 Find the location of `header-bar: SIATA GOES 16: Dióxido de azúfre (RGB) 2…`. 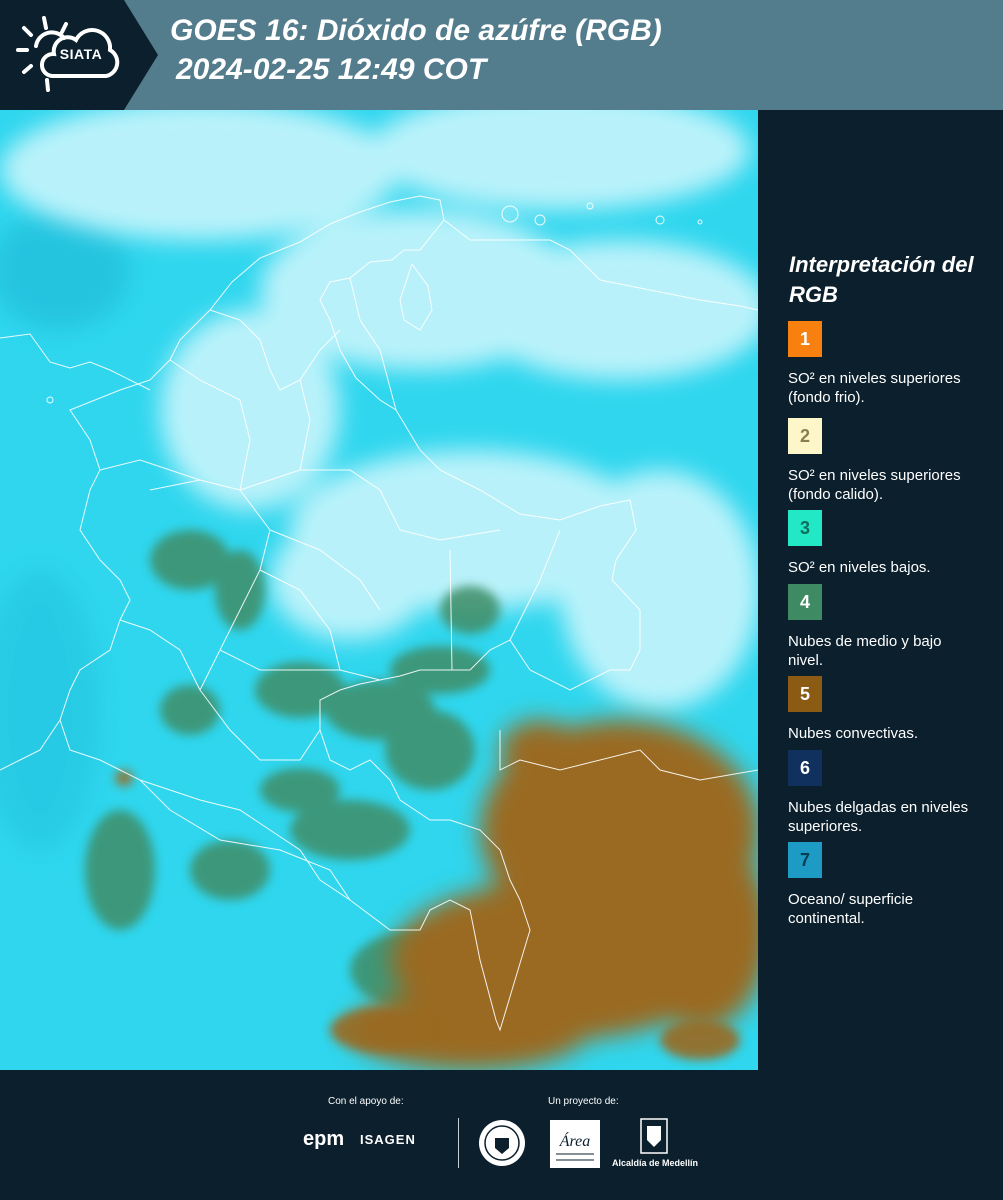

header-bar: SIATA GOES 16: Dióxido de azúfre (RGB) 2… is located at coordinates (501, 55).